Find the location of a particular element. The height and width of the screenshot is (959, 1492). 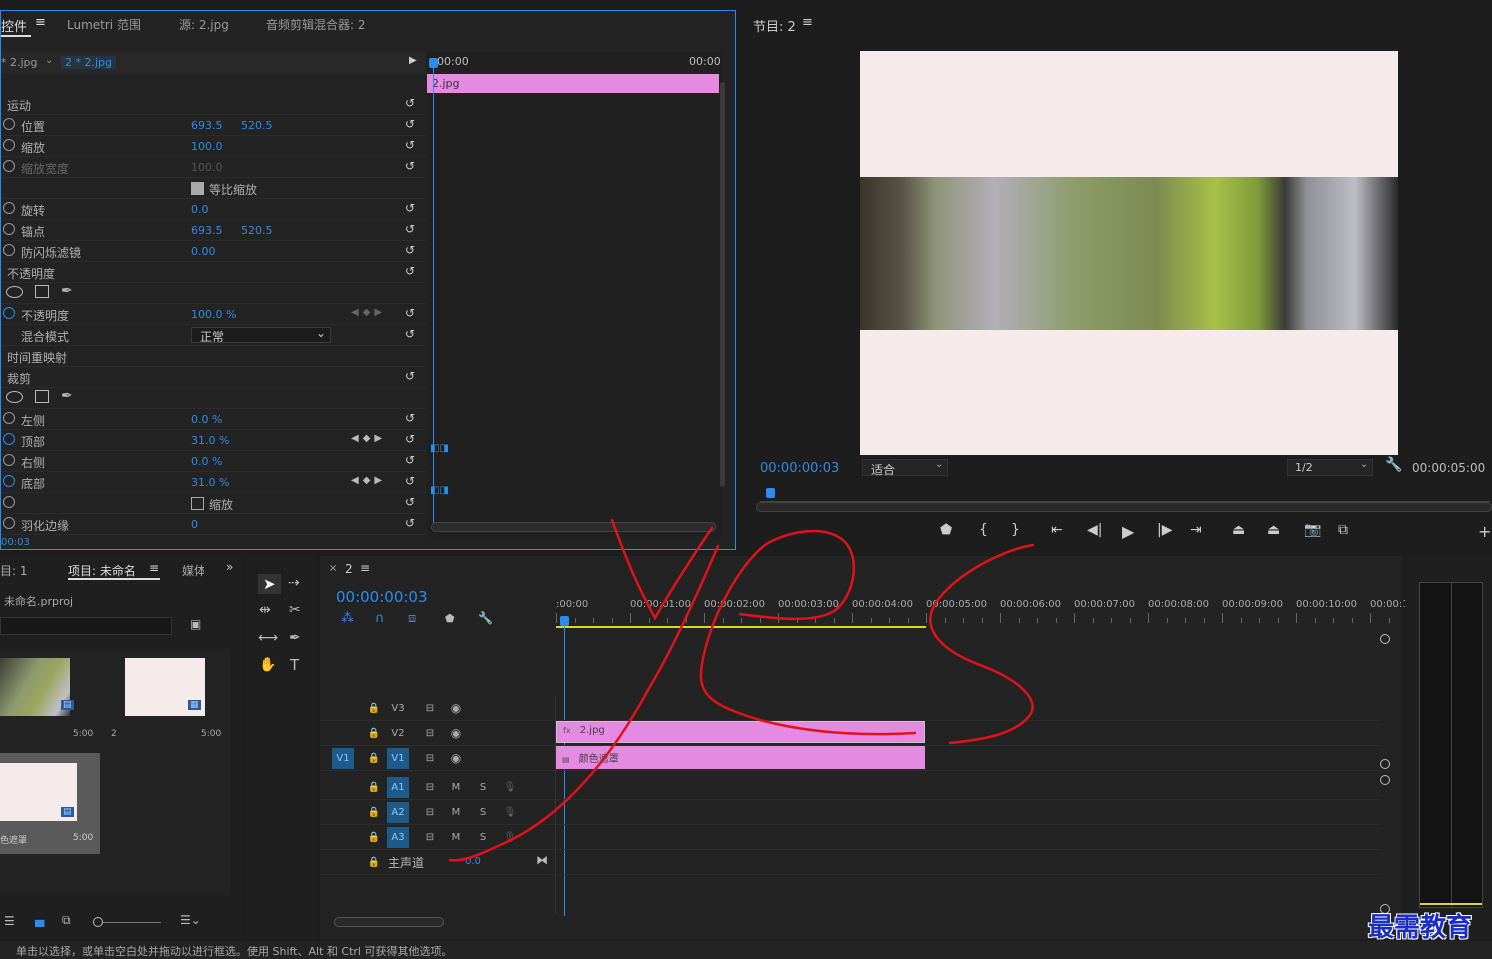

watermark-logo: 最需教育 is located at coordinates (1420, 928).